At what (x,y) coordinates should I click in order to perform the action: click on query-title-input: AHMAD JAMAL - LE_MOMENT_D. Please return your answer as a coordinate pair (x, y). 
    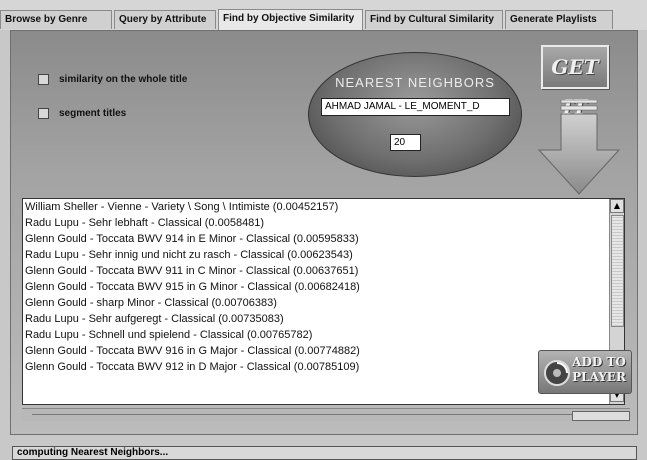
    Looking at the image, I should click on (415, 107).